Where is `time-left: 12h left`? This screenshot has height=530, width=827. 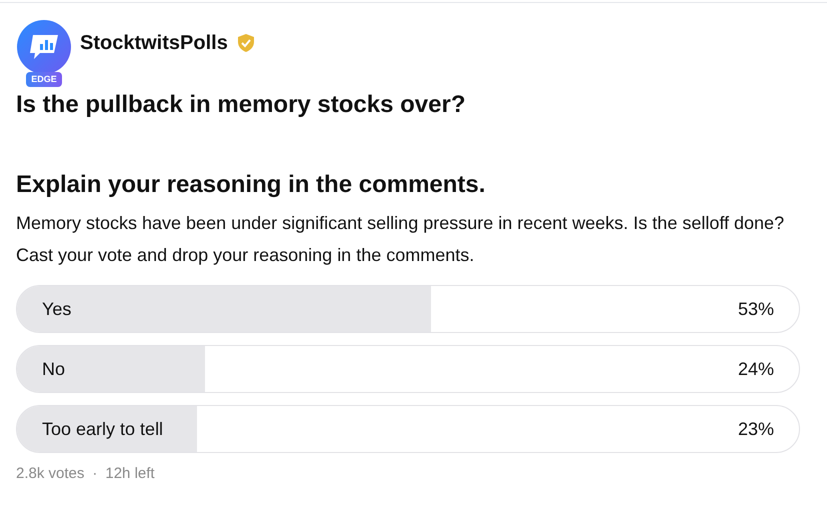 time-left: 12h left is located at coordinates (130, 474).